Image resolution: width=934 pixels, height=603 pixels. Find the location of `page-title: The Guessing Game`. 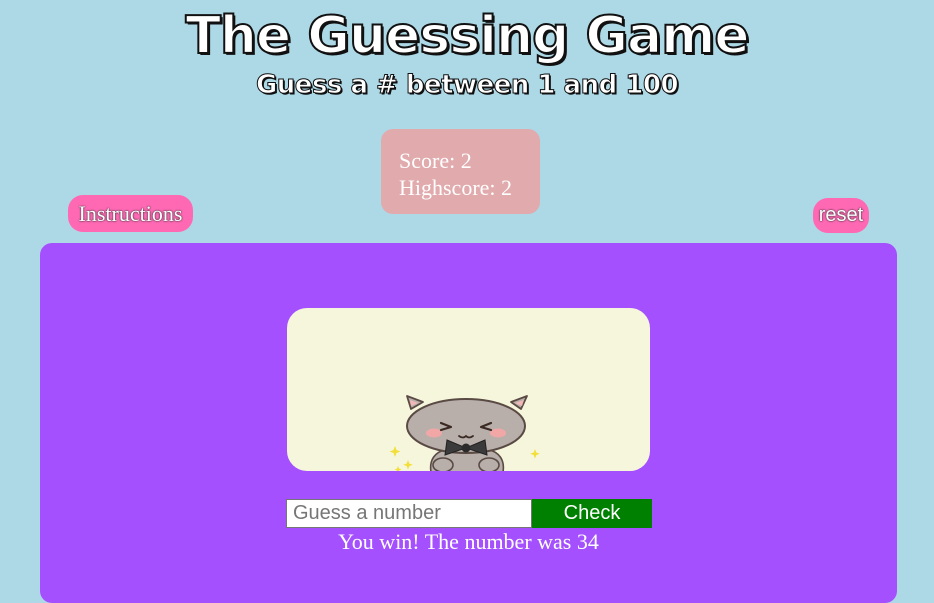

page-title: The Guessing Game is located at coordinates (467, 36).